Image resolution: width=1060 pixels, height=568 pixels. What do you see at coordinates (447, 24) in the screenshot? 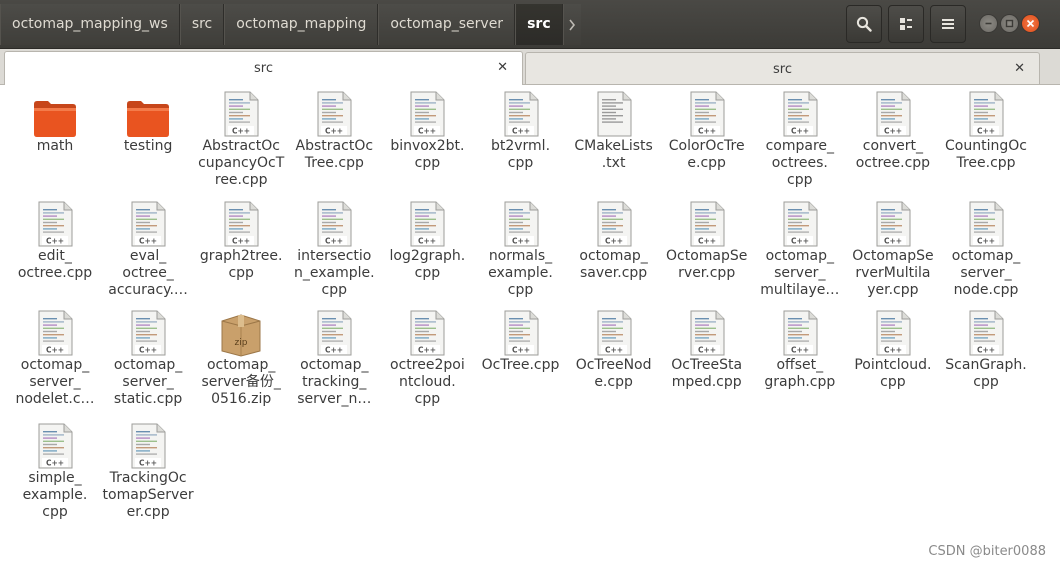
I see `breadcrumb-octomap-server: octomap_server` at bounding box center [447, 24].